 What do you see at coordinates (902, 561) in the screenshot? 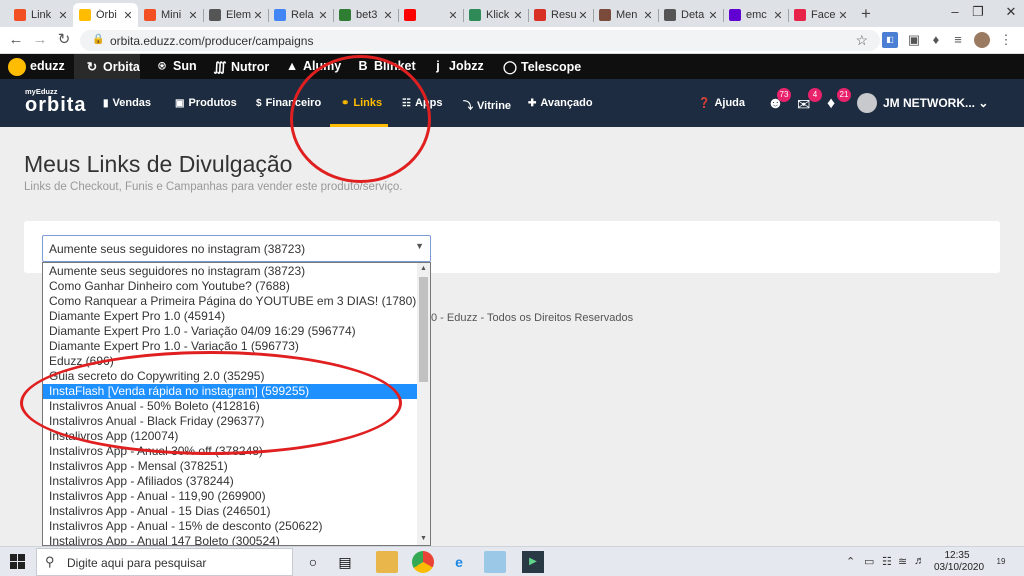
I see `wifi-icon: ≊` at bounding box center [902, 561].